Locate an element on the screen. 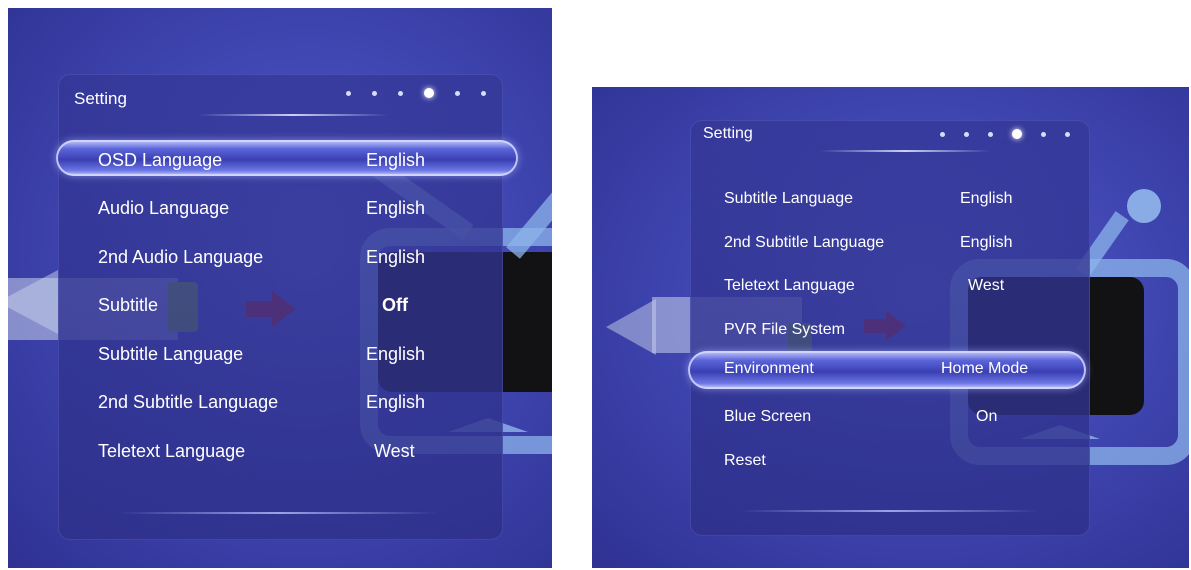 This screenshot has width=1191, height=570. menu-item-label: Reset is located at coordinates (745, 460).